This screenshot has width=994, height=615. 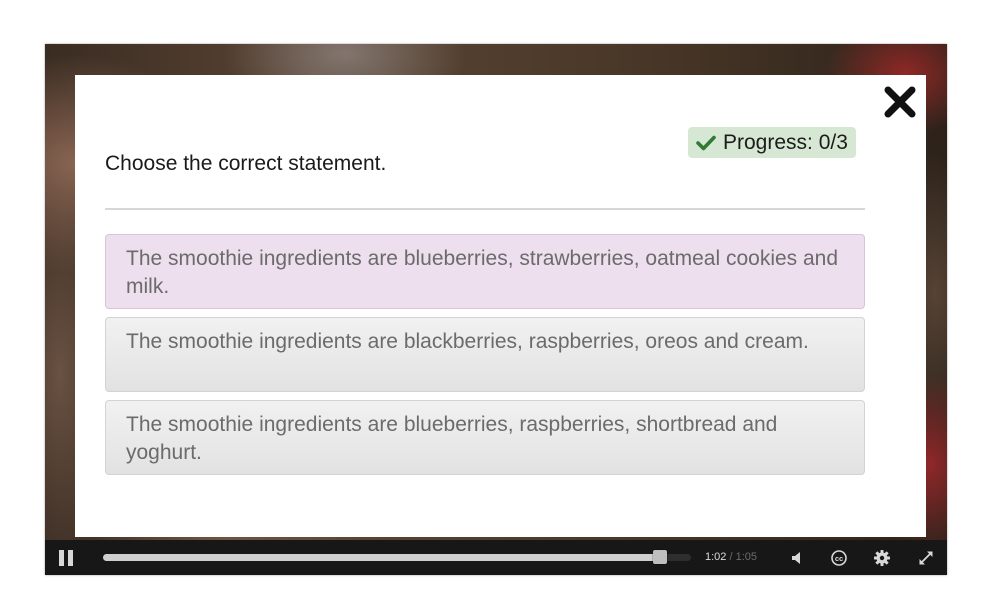 I want to click on volume-button, so click(x=797, y=557).